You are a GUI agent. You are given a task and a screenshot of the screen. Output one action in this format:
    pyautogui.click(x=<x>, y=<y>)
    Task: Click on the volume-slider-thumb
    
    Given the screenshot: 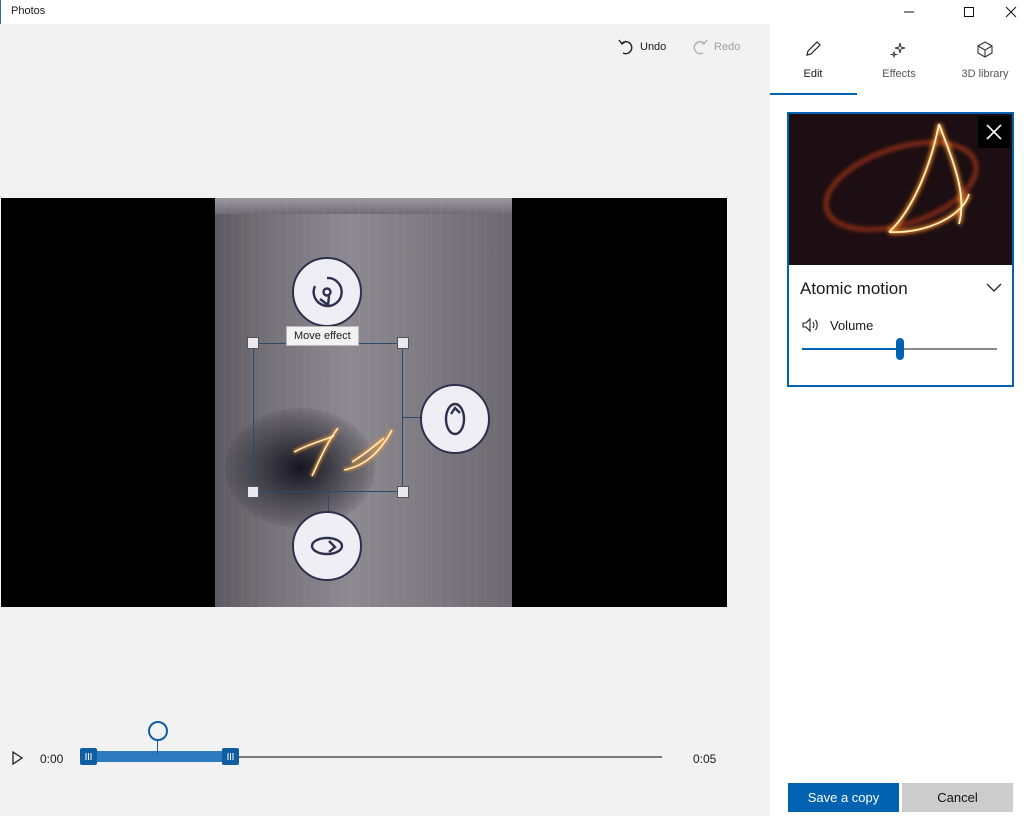 What is the action you would take?
    pyautogui.click(x=899, y=349)
    